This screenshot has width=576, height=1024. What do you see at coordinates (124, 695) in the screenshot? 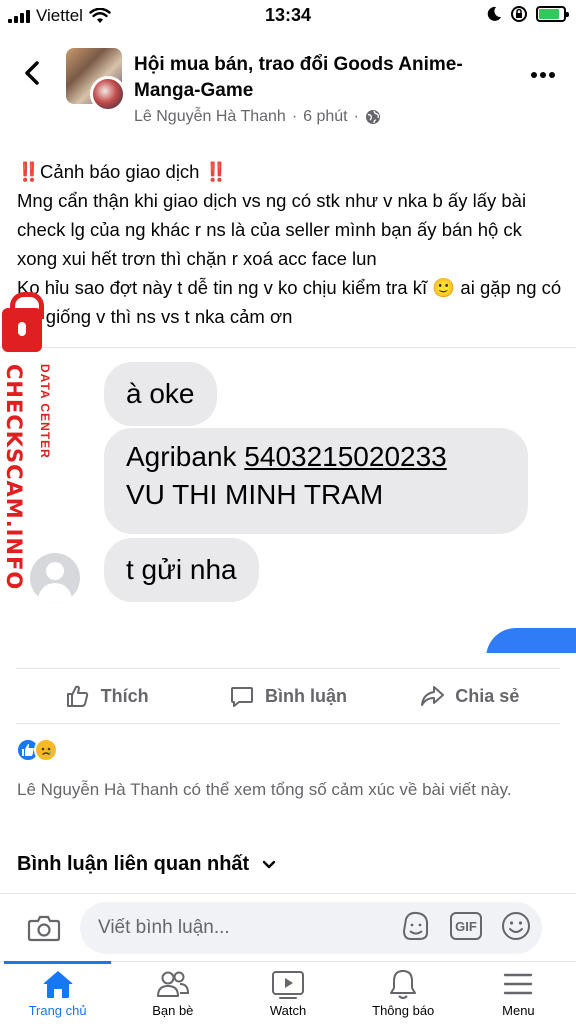
I see `like-label: Thích` at bounding box center [124, 695].